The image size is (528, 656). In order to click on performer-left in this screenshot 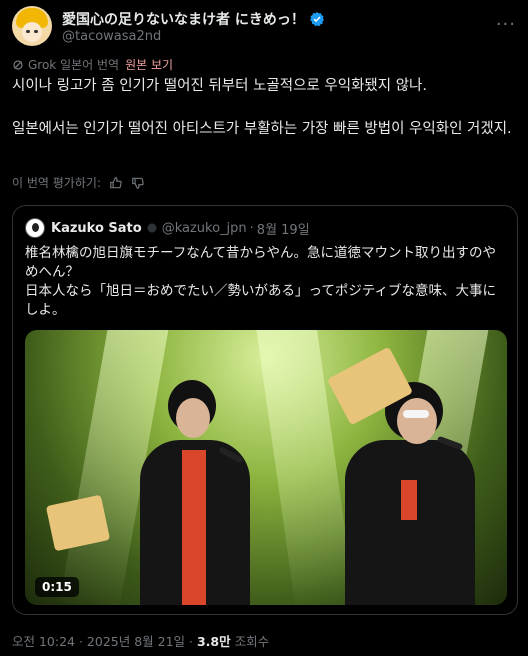, I will do `click(152, 487)`.